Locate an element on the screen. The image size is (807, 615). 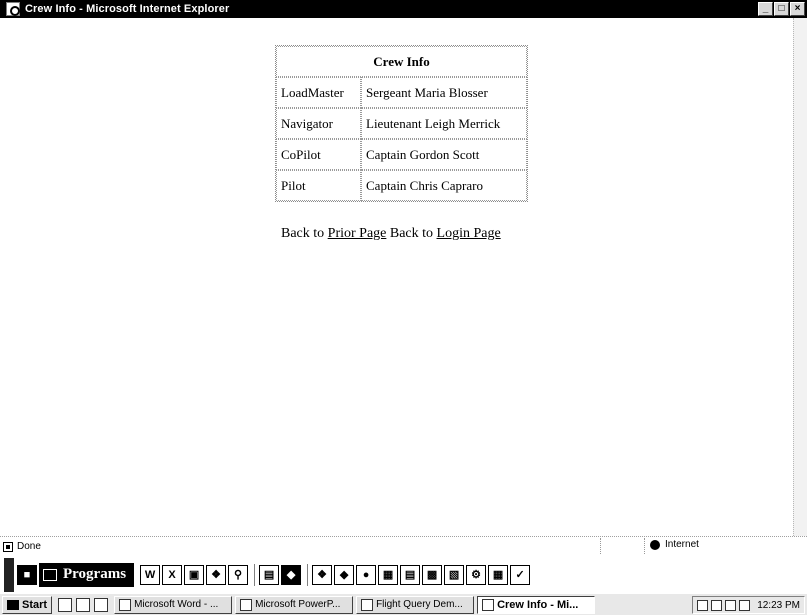
folder-icon: ▧ is located at coordinates (454, 574).